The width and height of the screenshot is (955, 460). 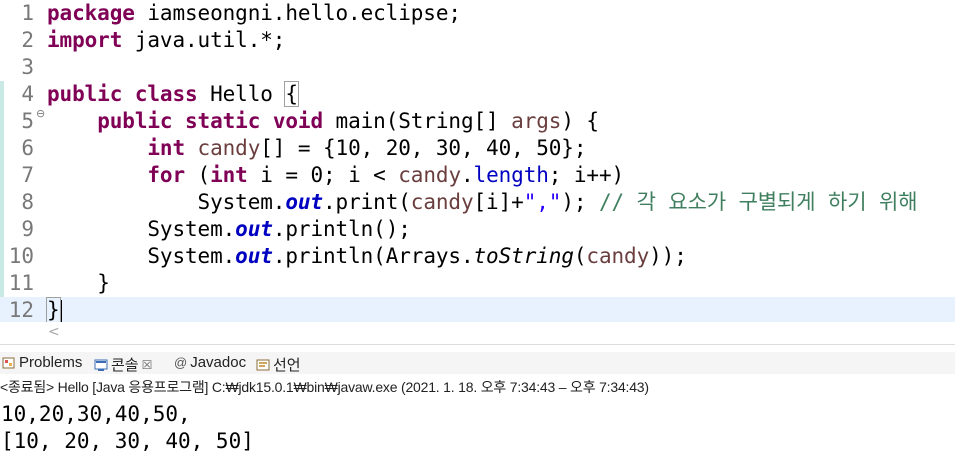 What do you see at coordinates (166, 40) in the screenshot?
I see `code-text: import java.util.*;` at bounding box center [166, 40].